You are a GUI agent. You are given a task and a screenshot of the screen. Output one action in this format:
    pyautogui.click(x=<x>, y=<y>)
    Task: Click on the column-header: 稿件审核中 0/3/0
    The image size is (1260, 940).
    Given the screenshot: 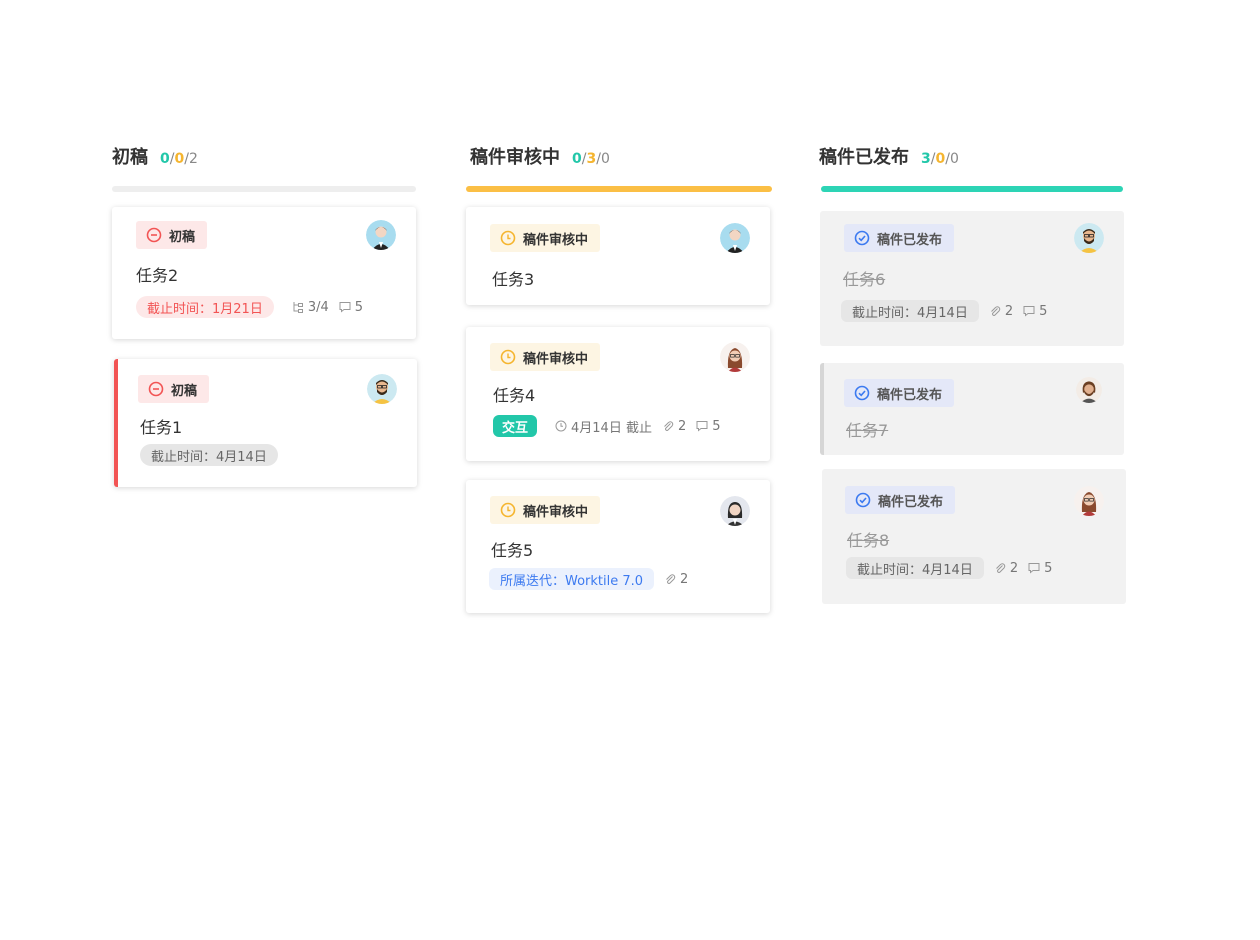 What is the action you would take?
    pyautogui.click(x=540, y=156)
    